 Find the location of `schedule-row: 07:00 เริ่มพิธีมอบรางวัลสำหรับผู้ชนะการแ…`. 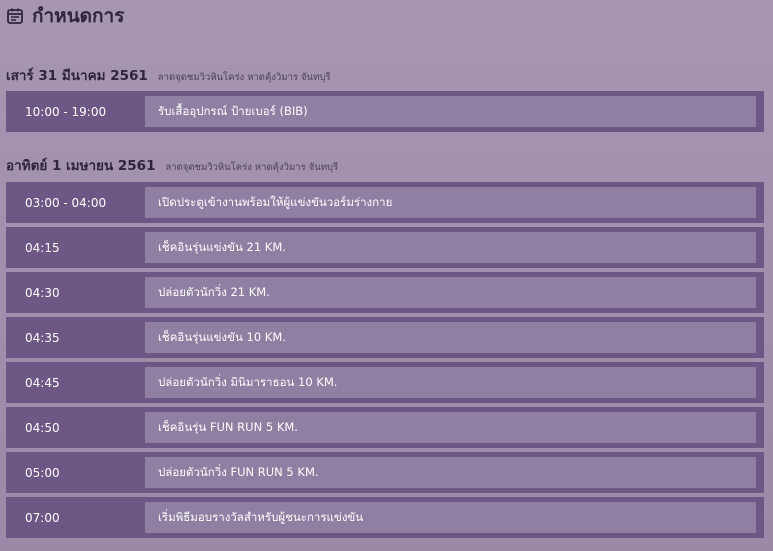

schedule-row: 07:00 เริ่มพิธีมอบรางวัลสำหรับผู้ชนะการแ… is located at coordinates (385, 517).